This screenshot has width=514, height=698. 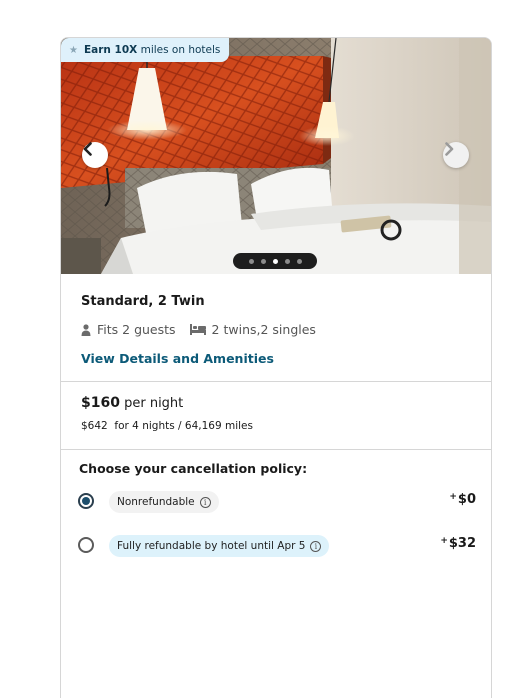 I want to click on view-details-link: View Details and Amenities, so click(x=177, y=358).